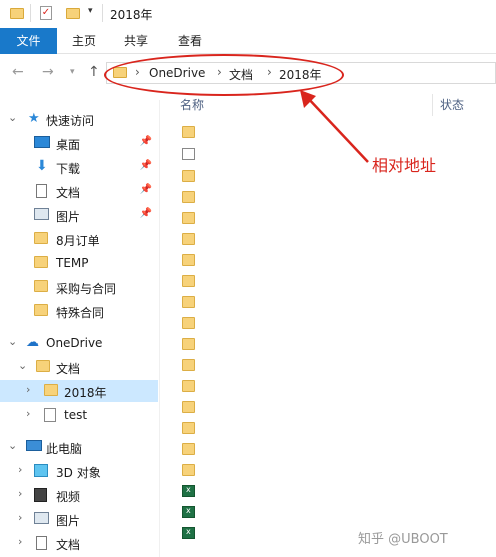 Image resolution: width=496 pixels, height=557 pixels. What do you see at coordinates (188, 154) in the screenshot?
I see `shortcut-file-icon` at bounding box center [188, 154].